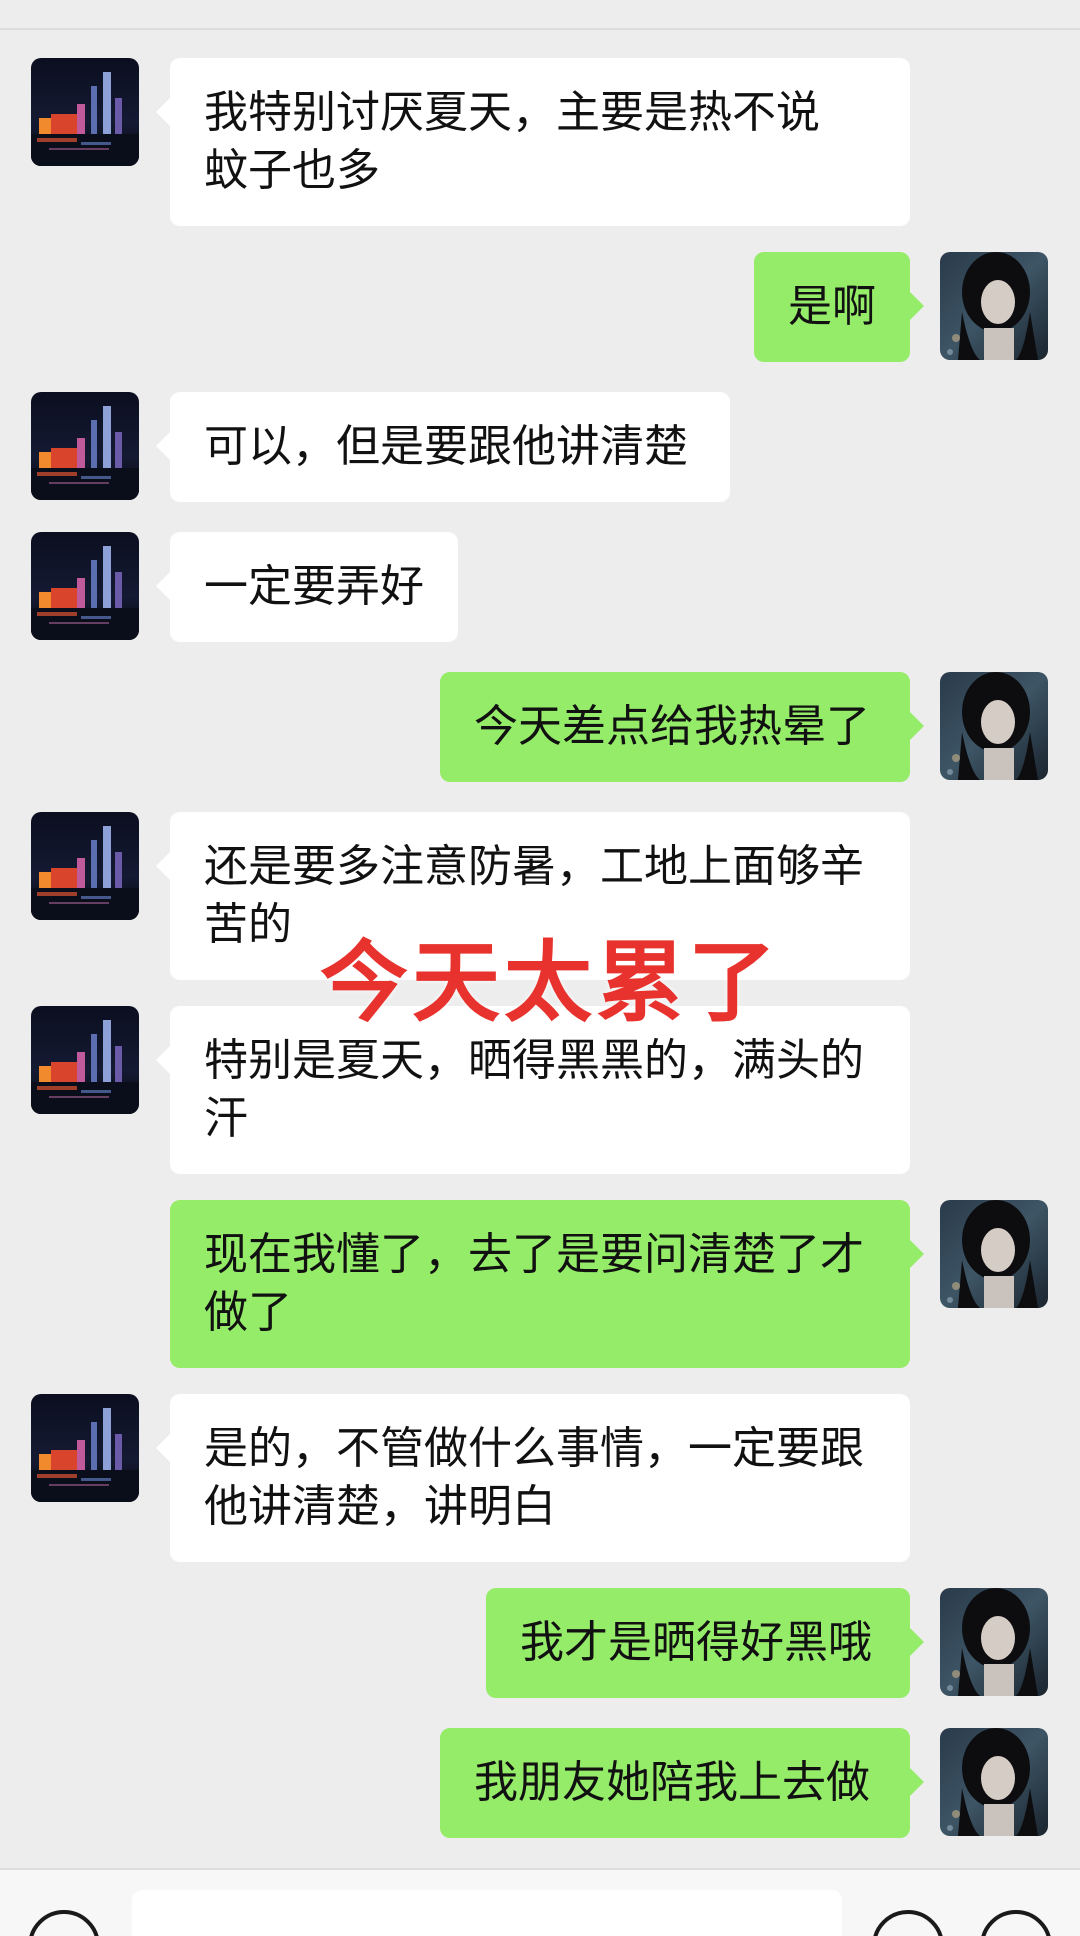 The height and width of the screenshot is (1936, 1080). What do you see at coordinates (487, 1913) in the screenshot?
I see `message-input` at bounding box center [487, 1913].